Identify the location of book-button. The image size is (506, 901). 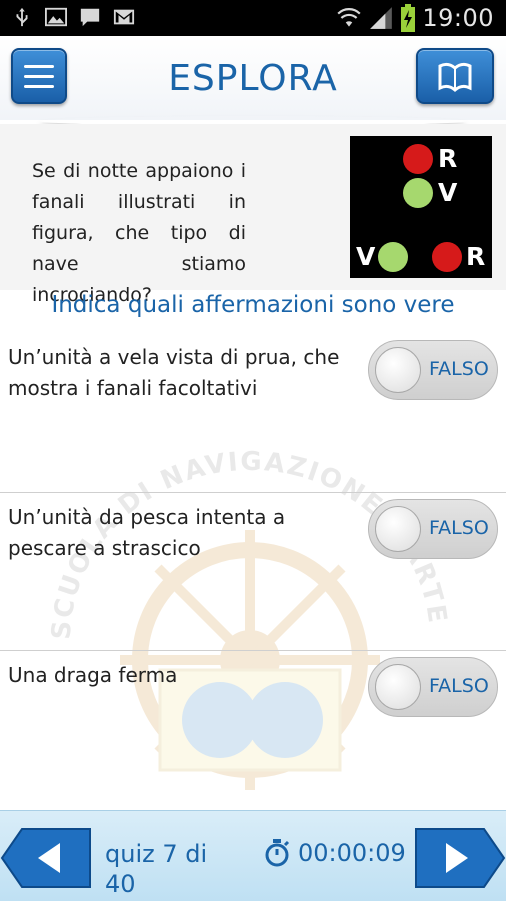
(455, 76).